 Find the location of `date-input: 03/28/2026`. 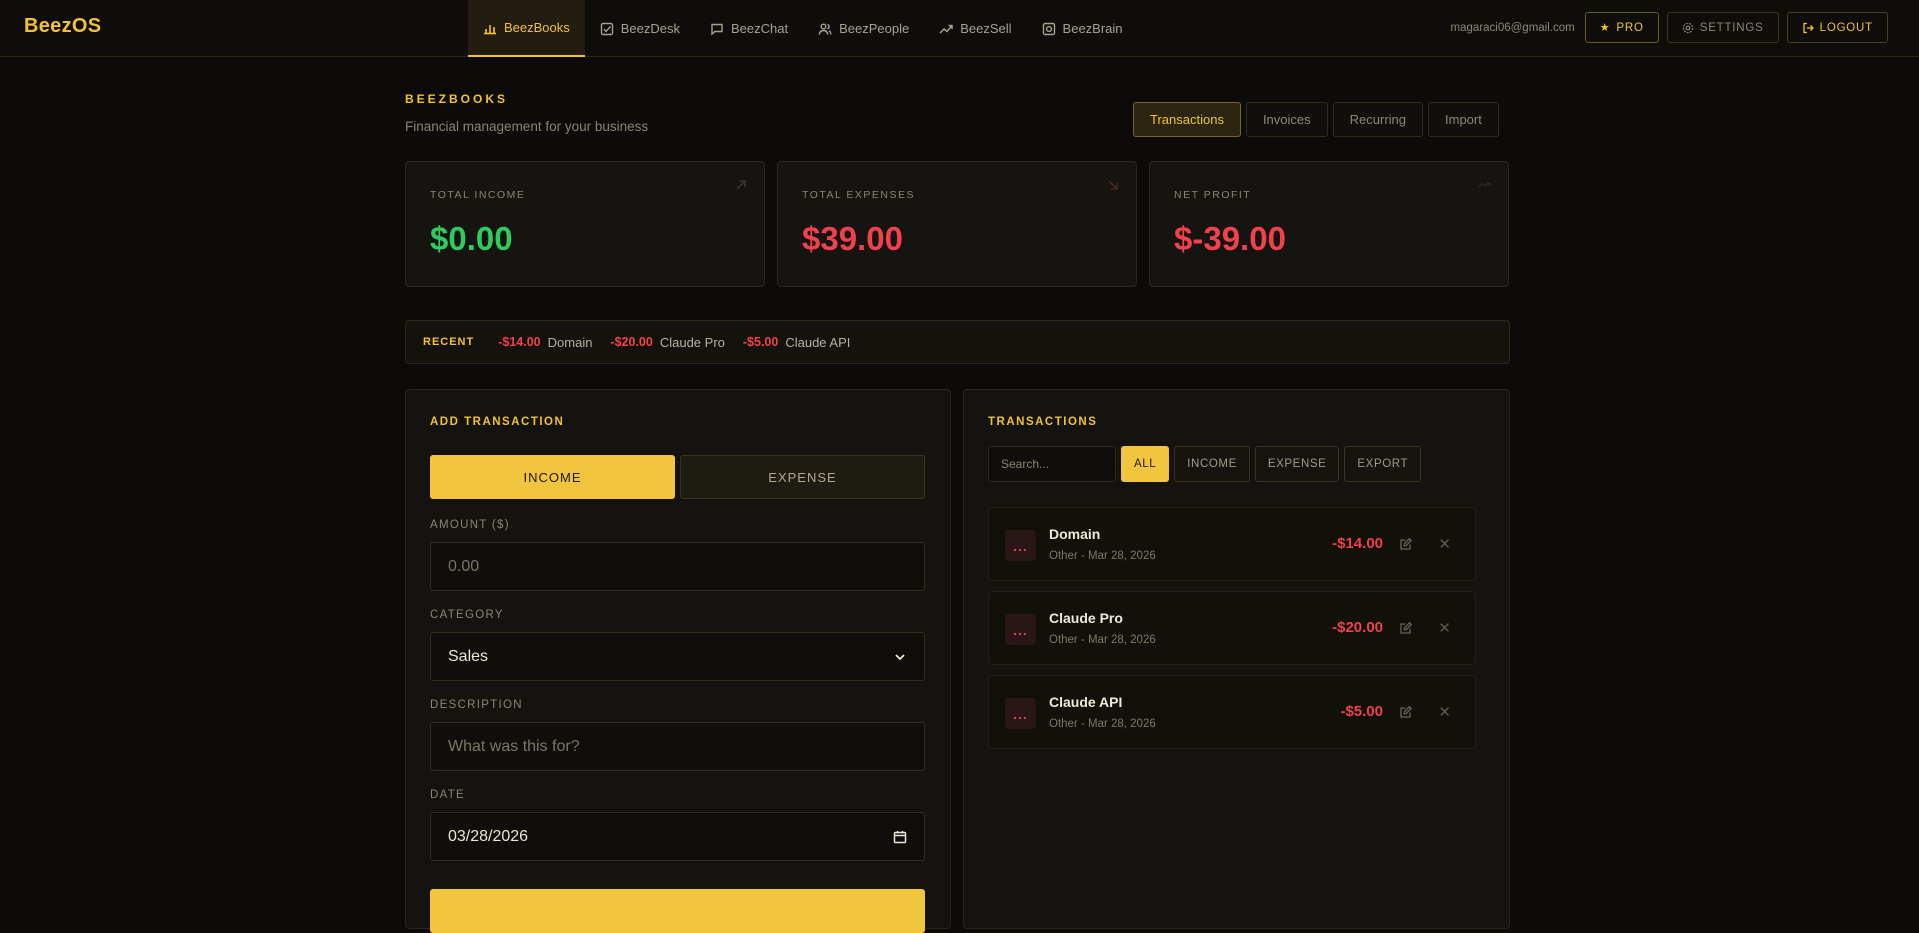

date-input: 03/28/2026 is located at coordinates (677, 836).